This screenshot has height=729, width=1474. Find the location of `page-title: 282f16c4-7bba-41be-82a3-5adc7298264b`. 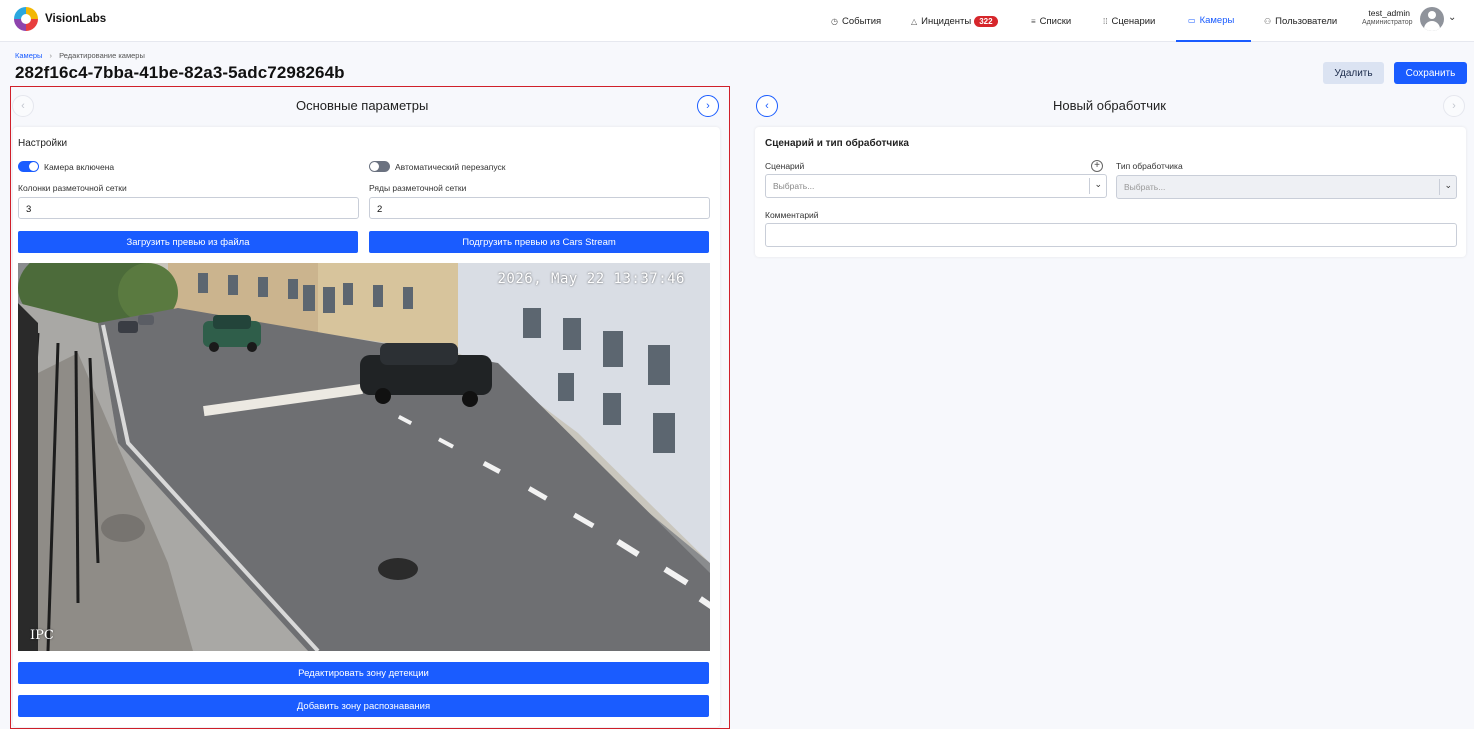

page-title: 282f16c4-7bba-41be-82a3-5adc7298264b is located at coordinates (180, 72).